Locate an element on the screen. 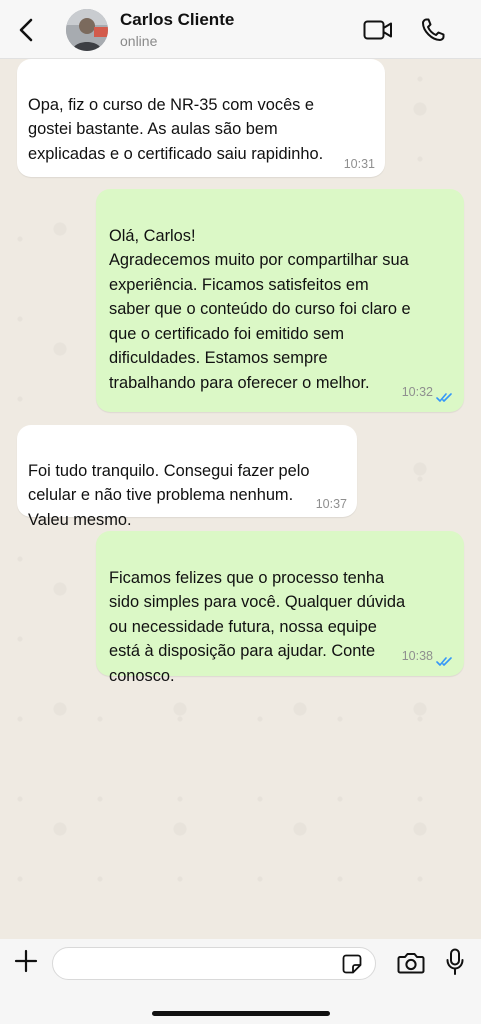 This screenshot has width=481, height=1024. chat-header: Carlos Cliente online is located at coordinates (240, 29).